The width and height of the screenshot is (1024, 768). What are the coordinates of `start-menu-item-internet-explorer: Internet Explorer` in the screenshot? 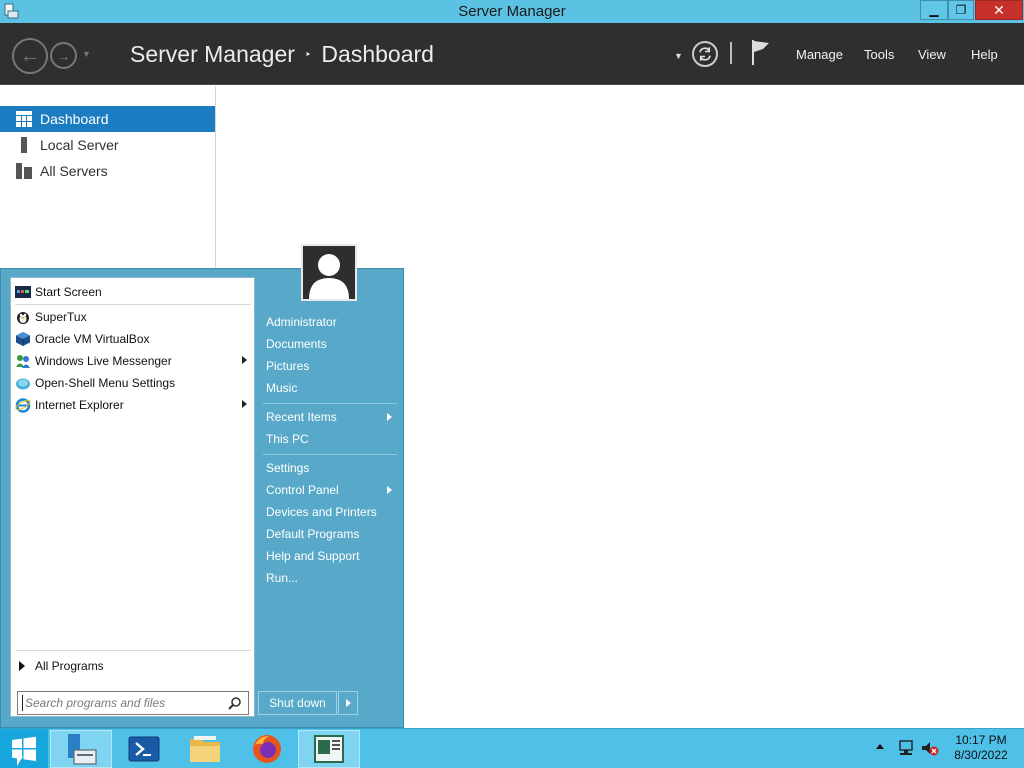 It's located at (133, 405).